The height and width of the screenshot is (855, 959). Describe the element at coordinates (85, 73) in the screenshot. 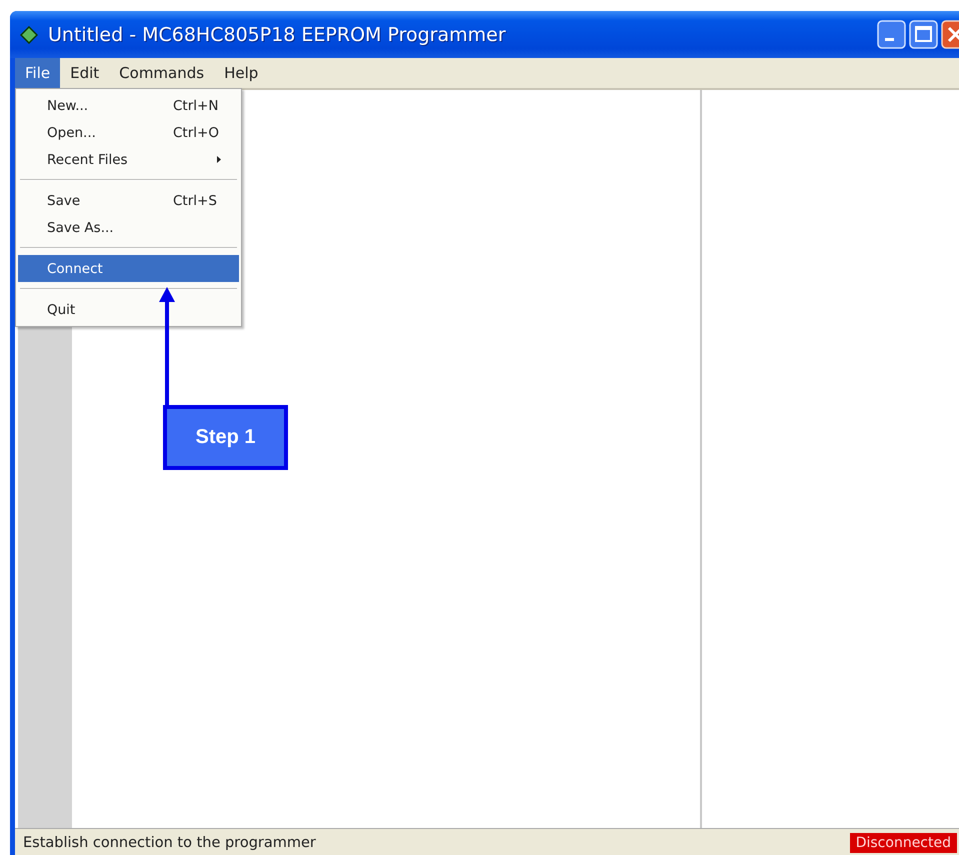

I see `menu-bar-item: Edit` at that location.